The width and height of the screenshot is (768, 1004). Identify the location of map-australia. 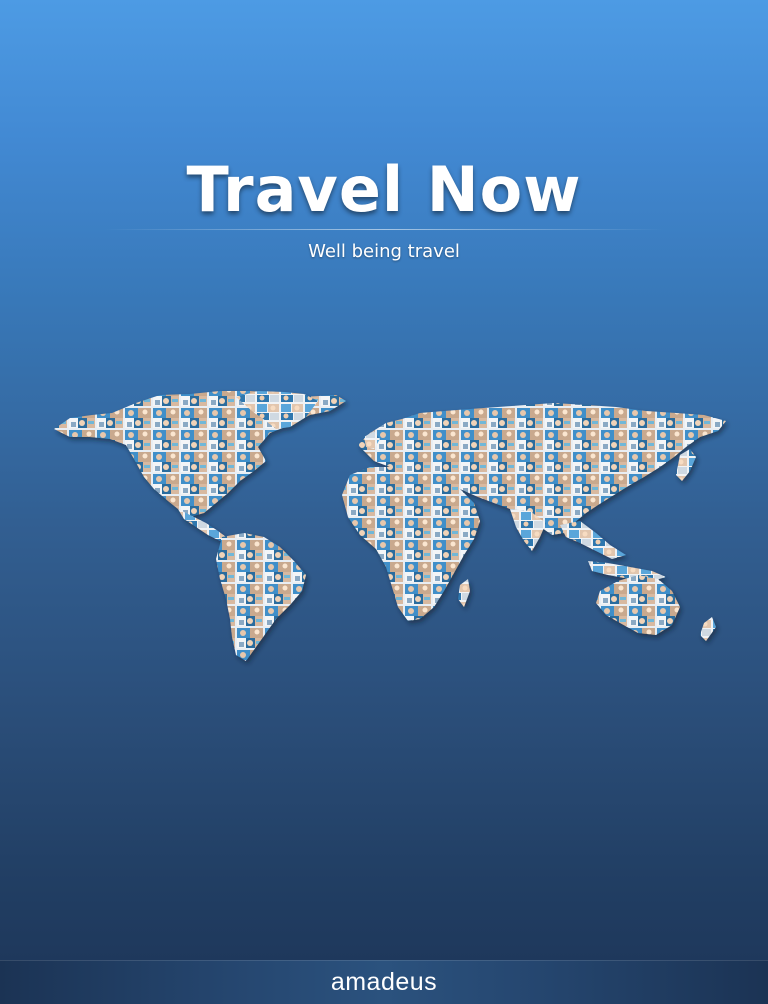
(638, 605).